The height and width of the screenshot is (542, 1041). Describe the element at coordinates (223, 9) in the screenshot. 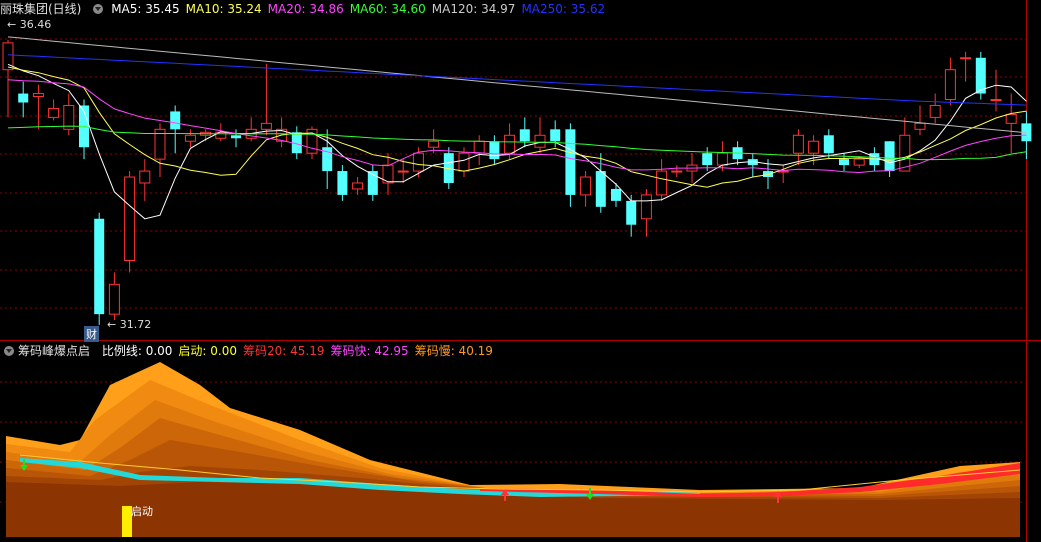

I see `ma-legend-item-1: MA10: 35.24` at that location.